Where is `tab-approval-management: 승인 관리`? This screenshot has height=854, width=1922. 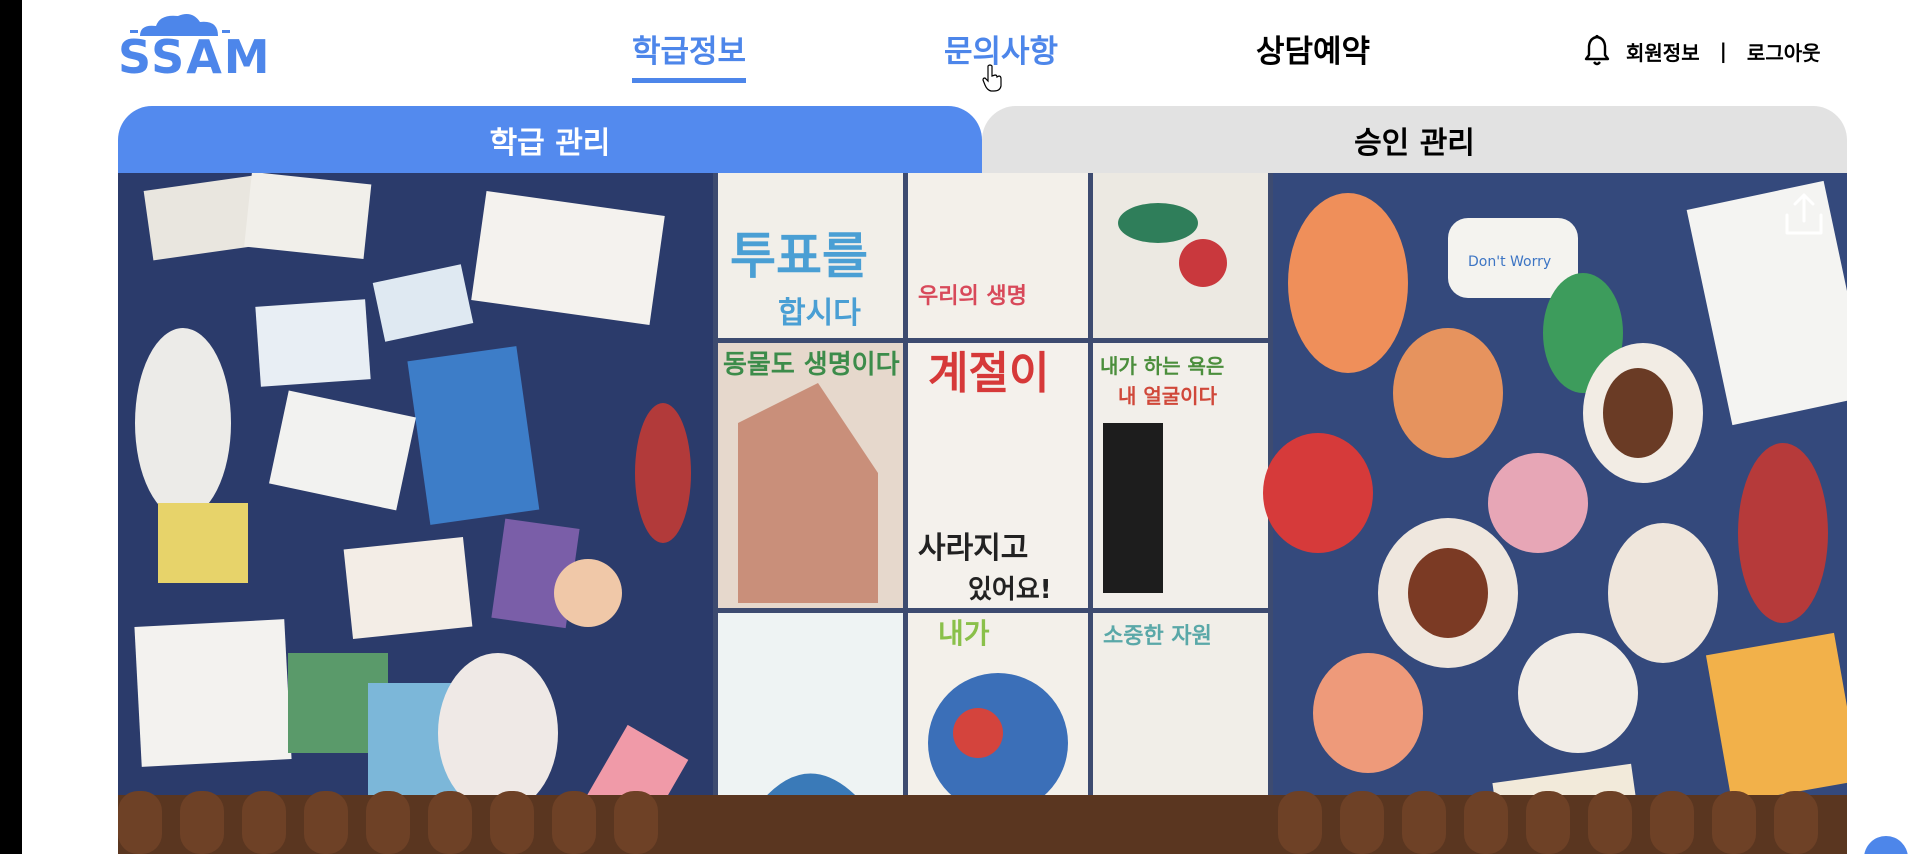 tab-approval-management: 승인 관리 is located at coordinates (1414, 140).